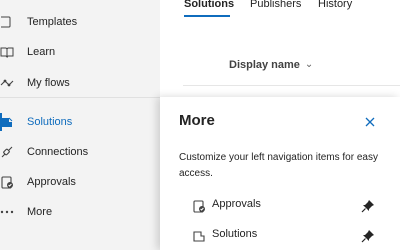 Image resolution: width=400 pixels, height=250 pixels. I want to click on panel-item-solutions: Solutions, so click(280, 236).